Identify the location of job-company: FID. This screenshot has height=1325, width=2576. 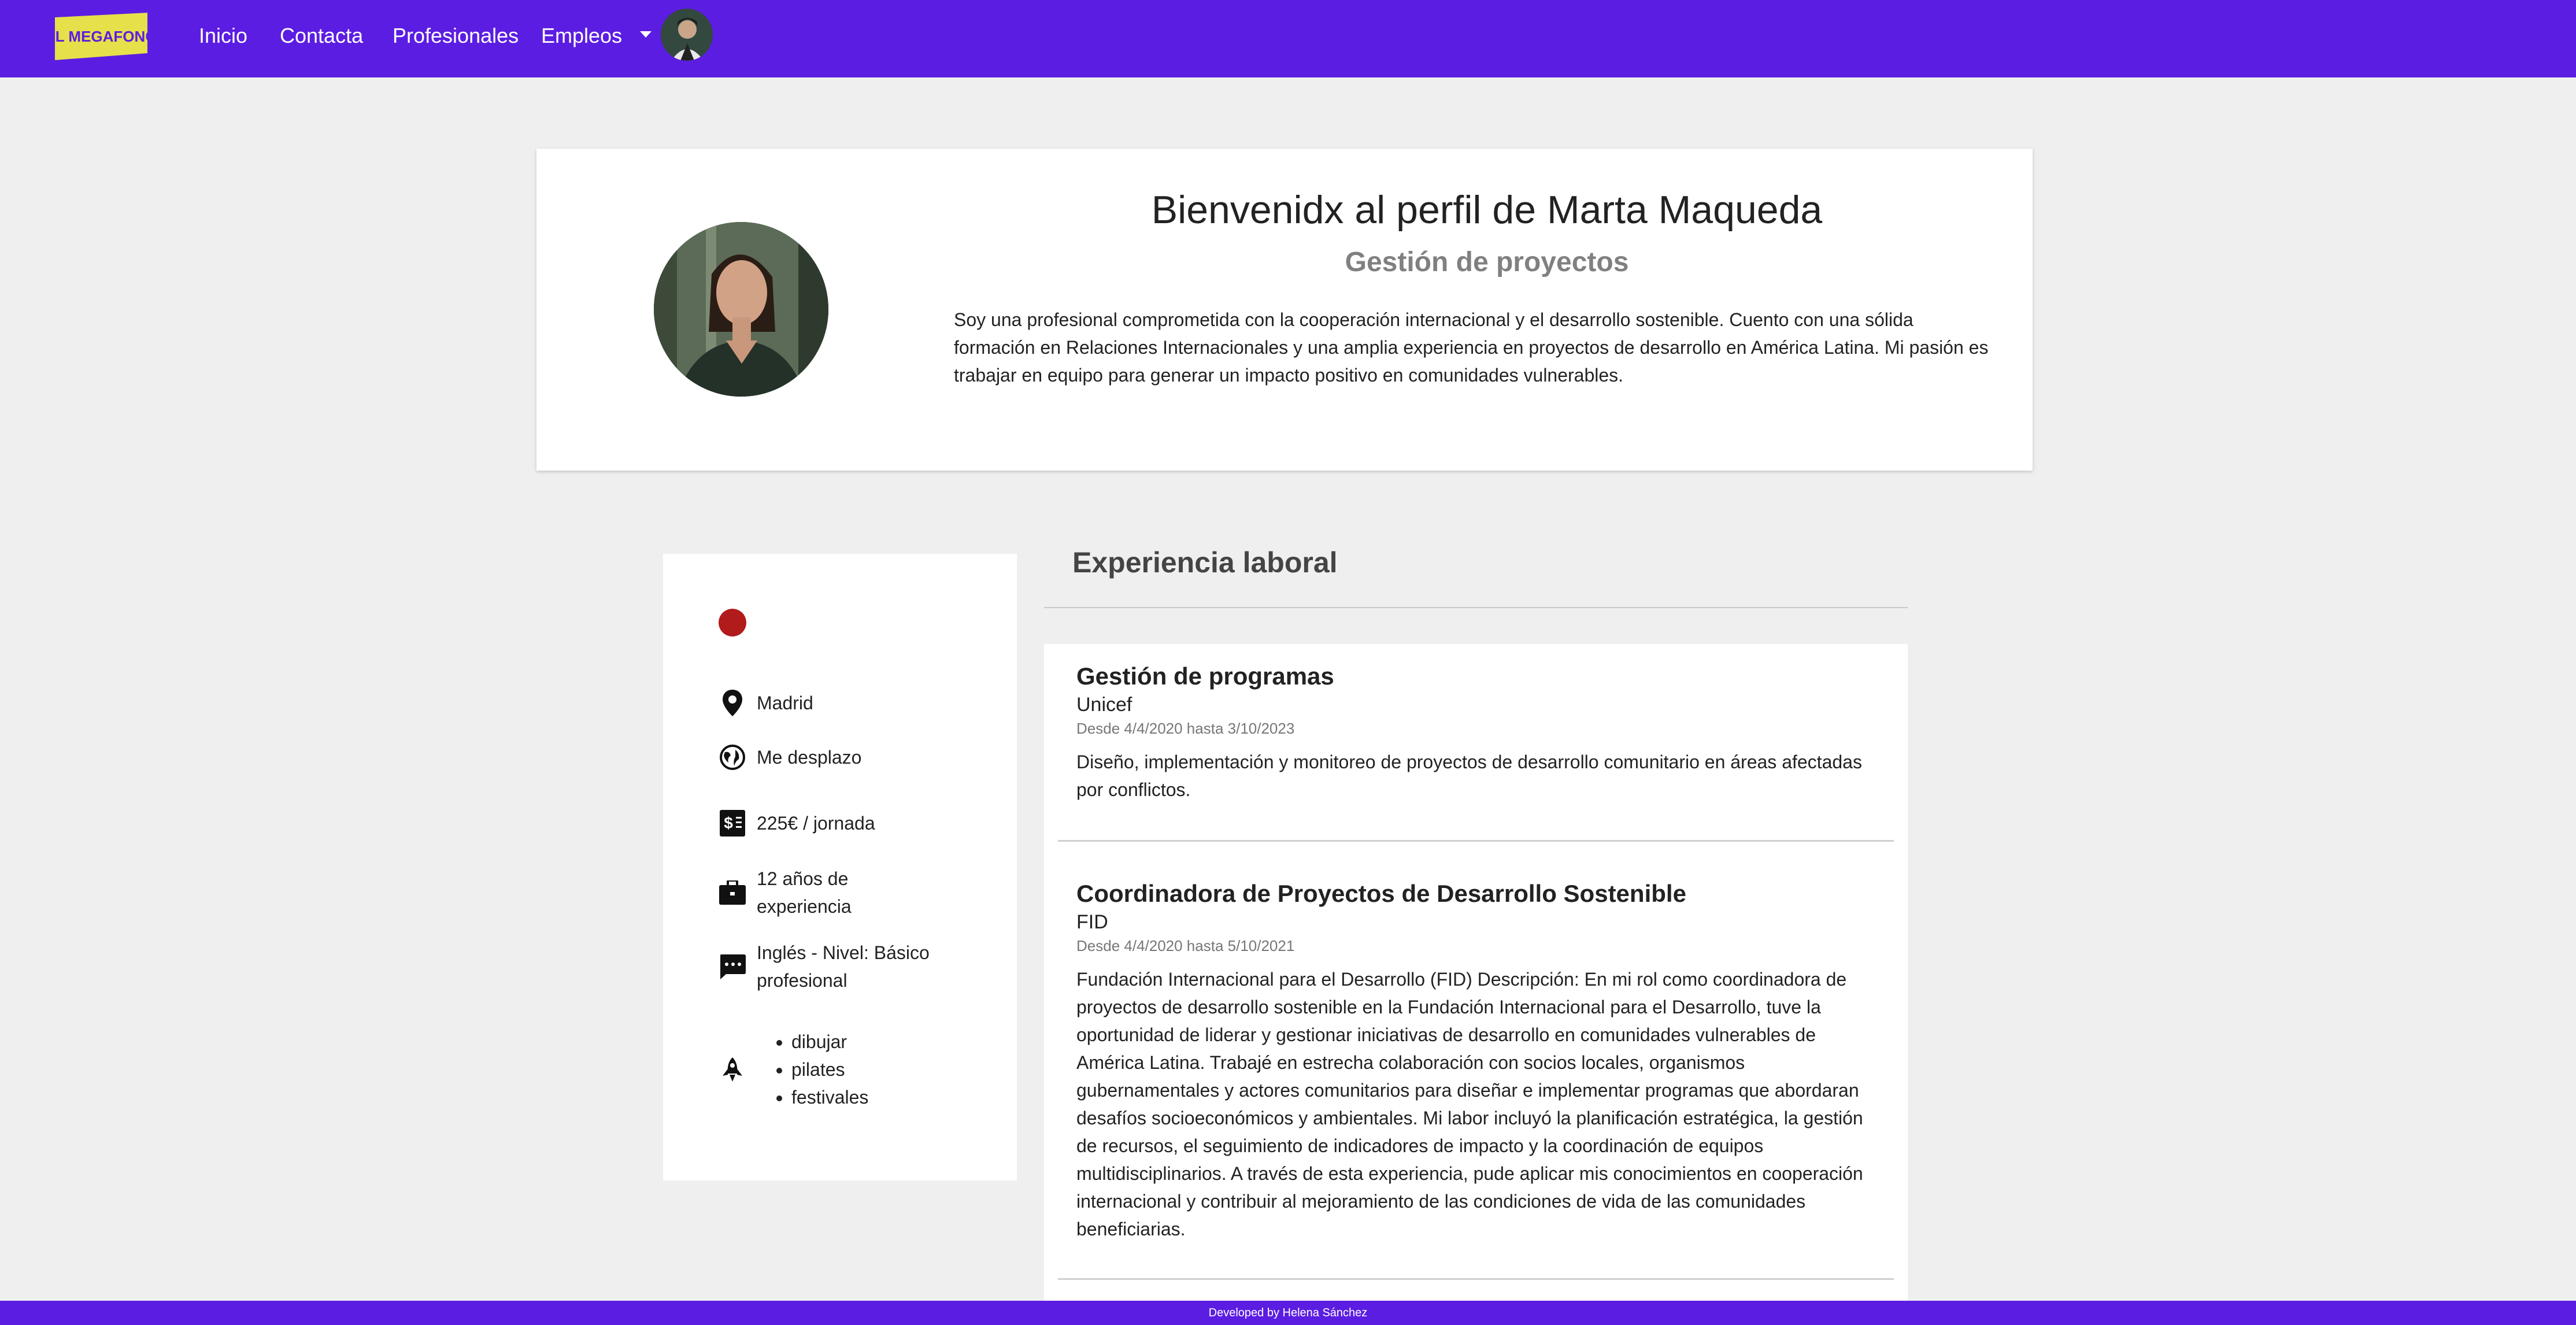
(1092, 922).